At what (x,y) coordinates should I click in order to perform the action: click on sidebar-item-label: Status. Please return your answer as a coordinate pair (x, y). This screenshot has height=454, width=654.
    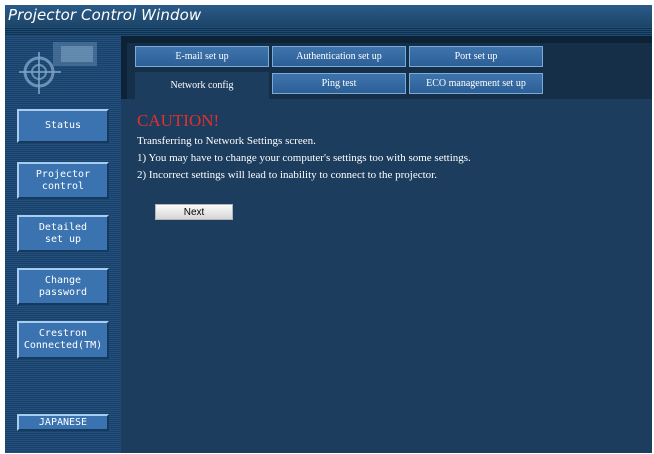
    Looking at the image, I should click on (63, 125).